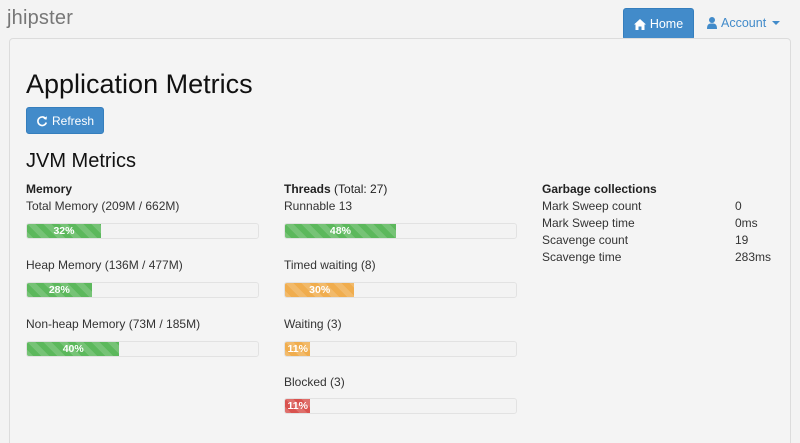  Describe the element at coordinates (104, 265) in the screenshot. I see `heap-memory-label: Heap Memory (136M / 477M)` at that location.